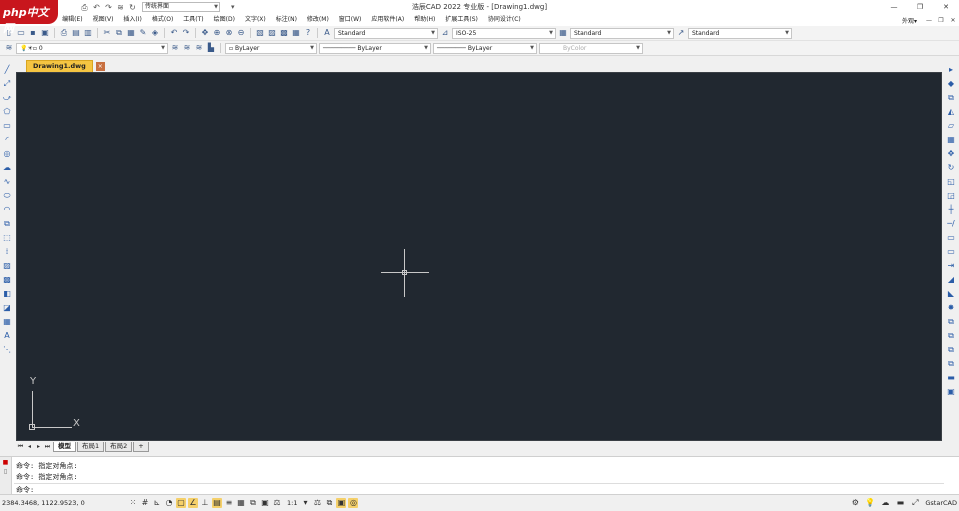 The image size is (959, 511). What do you see at coordinates (951, 223) in the screenshot?
I see `extend-icon: ─/` at bounding box center [951, 223].